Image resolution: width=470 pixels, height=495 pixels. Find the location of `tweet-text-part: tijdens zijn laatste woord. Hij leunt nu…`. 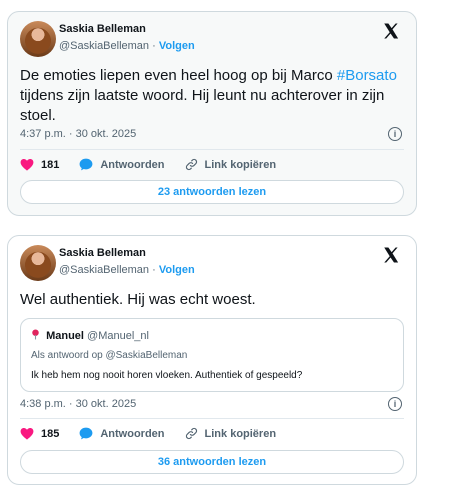

tweet-text-part: tijdens zijn laatste woord. Hij leunt nu… is located at coordinates (202, 105).